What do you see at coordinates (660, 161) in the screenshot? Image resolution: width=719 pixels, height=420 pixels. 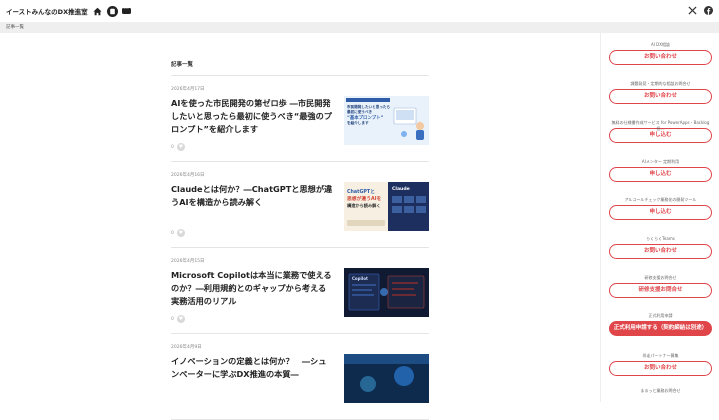 I see `cta-label: AIメンター 定期利用` at bounding box center [660, 161].